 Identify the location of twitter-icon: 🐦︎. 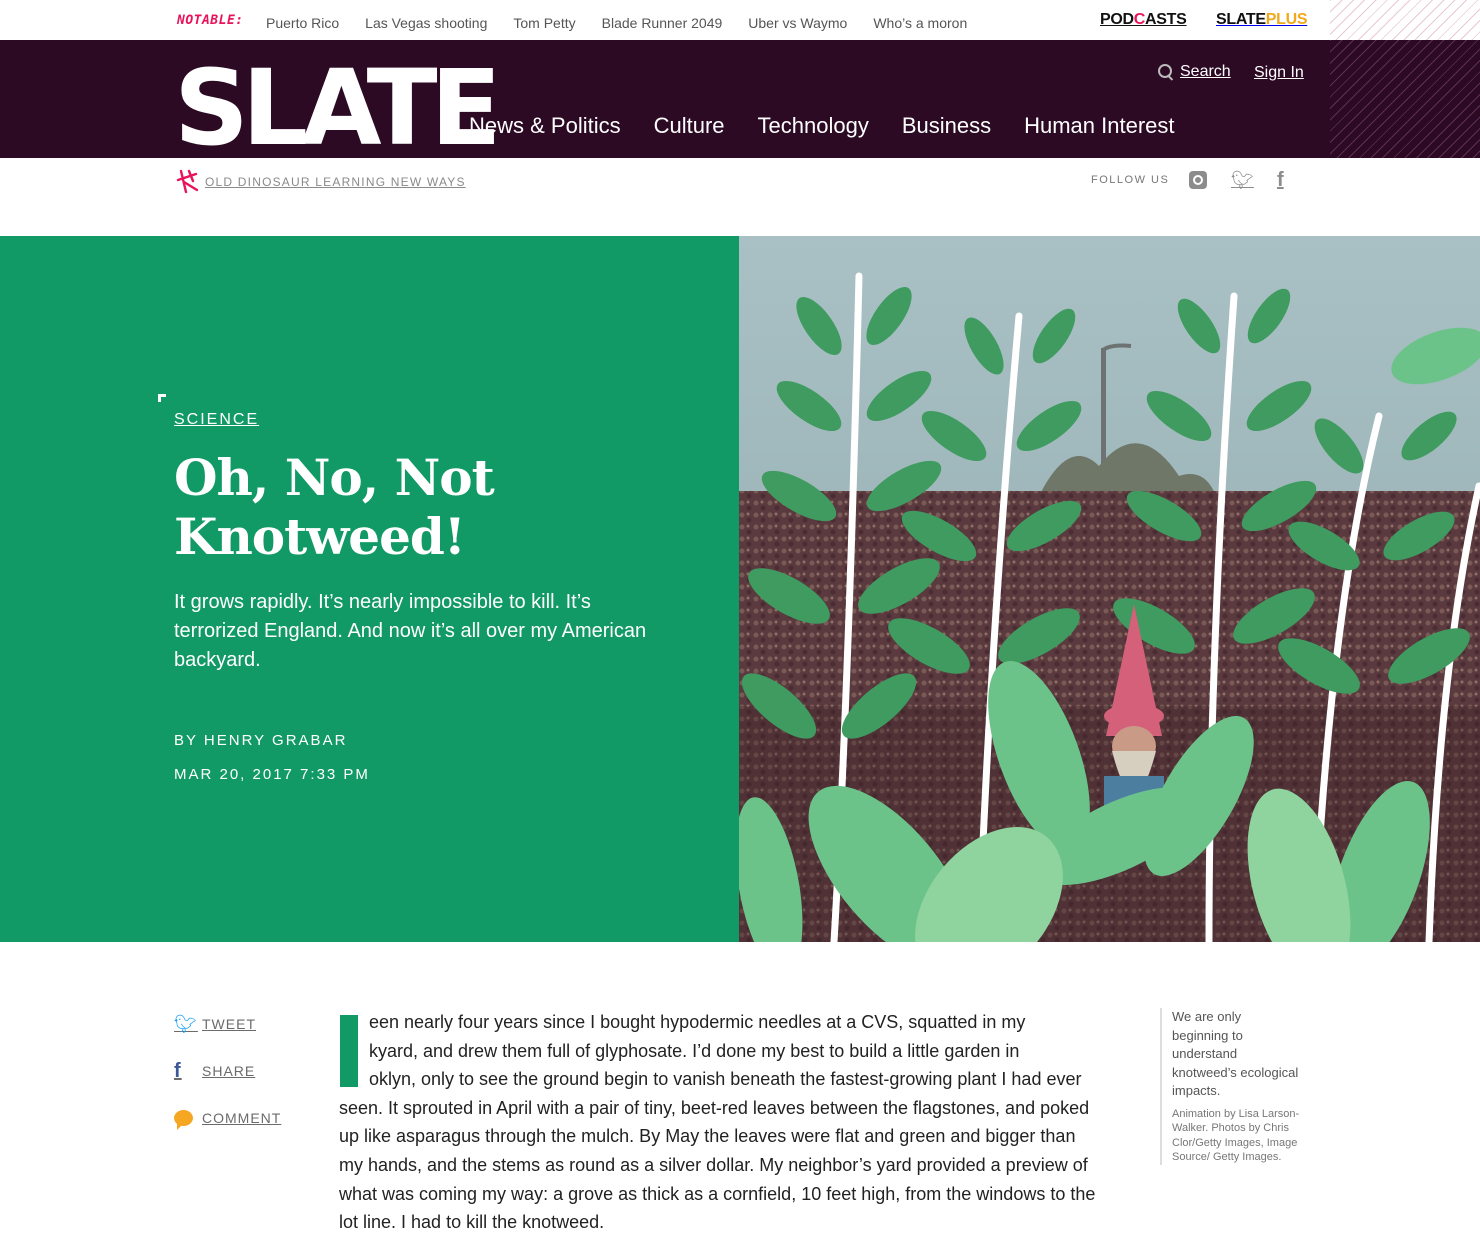
(1242, 180).